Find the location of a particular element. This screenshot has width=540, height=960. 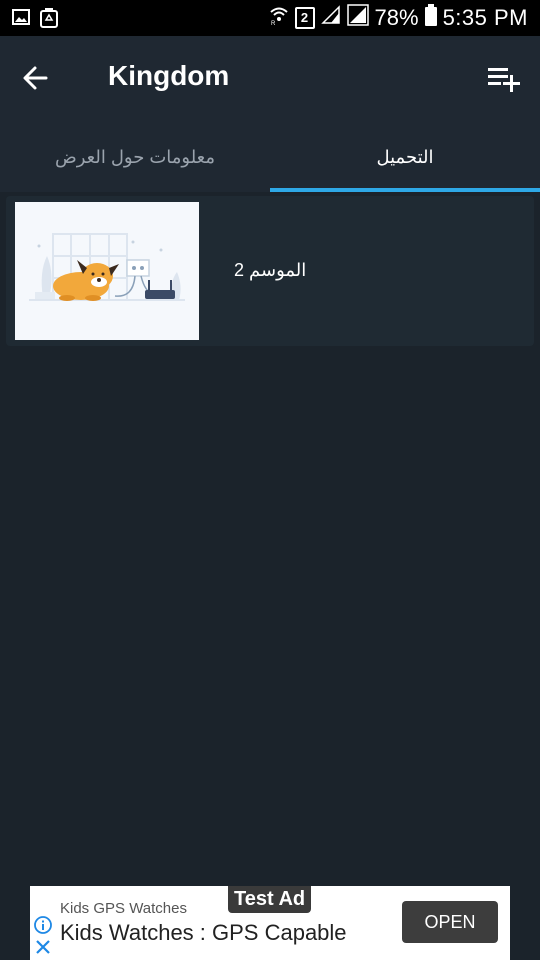

recycle-icon is located at coordinates (49, 20).